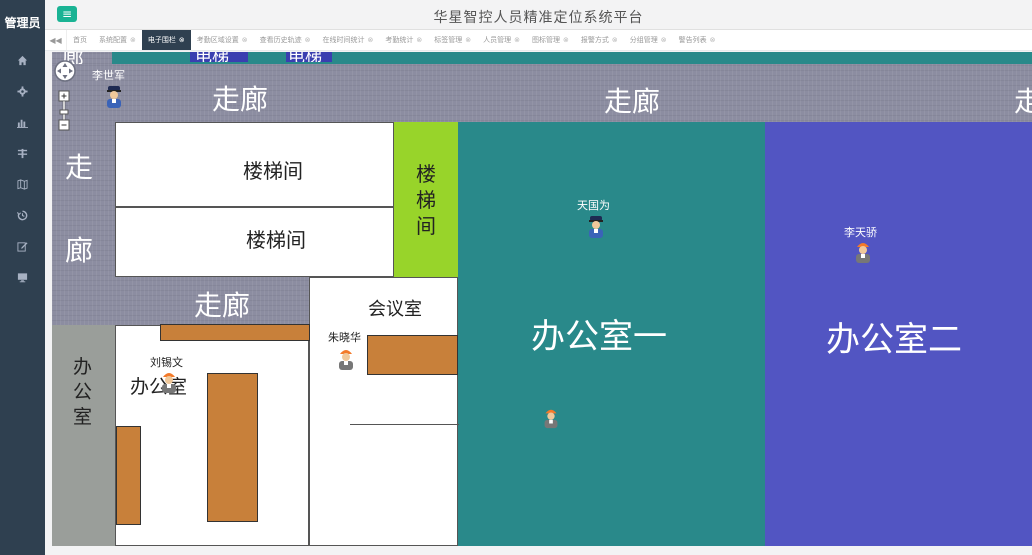 The height and width of the screenshot is (555, 1032). I want to click on tab-icon-manage: 图标管理 ⊗, so click(550, 40).